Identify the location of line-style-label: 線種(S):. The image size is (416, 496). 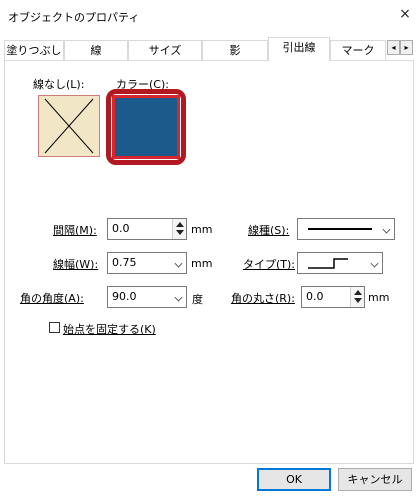
(269, 230).